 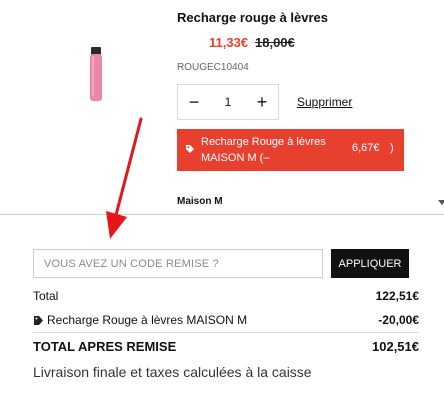 What do you see at coordinates (38, 320) in the screenshot?
I see `discount-tag-icon` at bounding box center [38, 320].